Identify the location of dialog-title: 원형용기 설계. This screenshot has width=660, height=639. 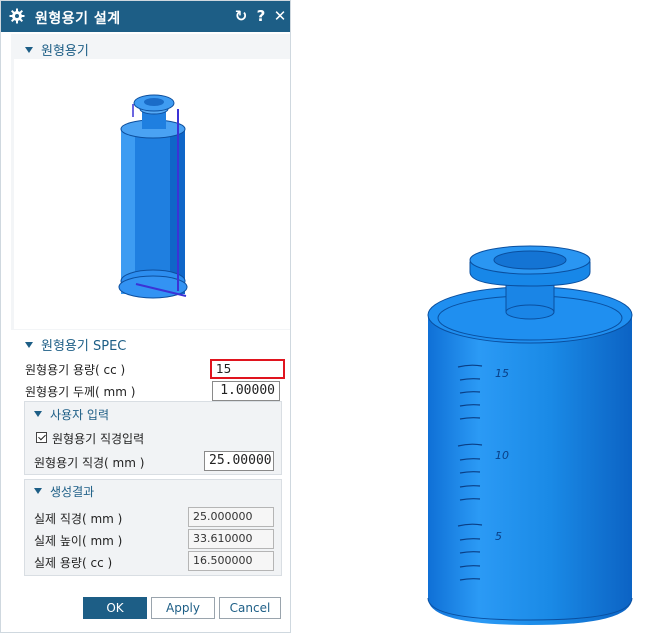
(78, 19).